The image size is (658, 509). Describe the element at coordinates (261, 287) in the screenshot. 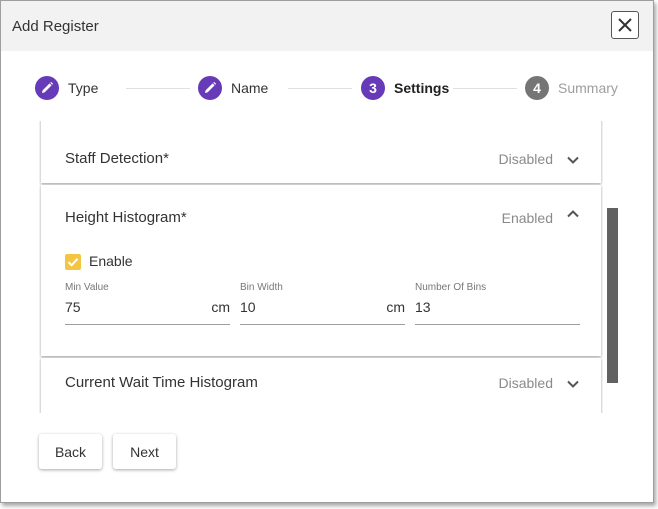

I see `field-label: Bin Width` at that location.